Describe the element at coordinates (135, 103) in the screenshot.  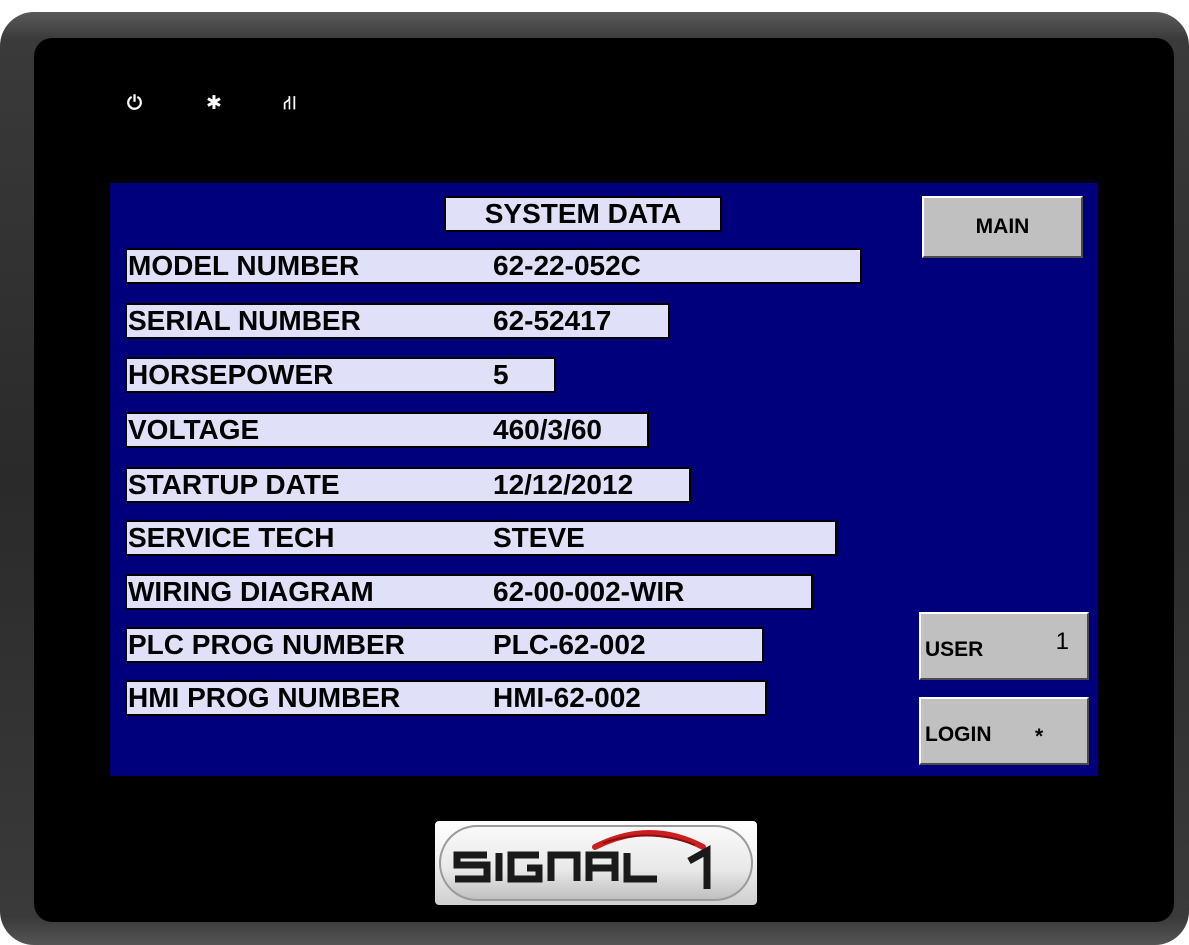
I see `power-icon: ⏻` at that location.